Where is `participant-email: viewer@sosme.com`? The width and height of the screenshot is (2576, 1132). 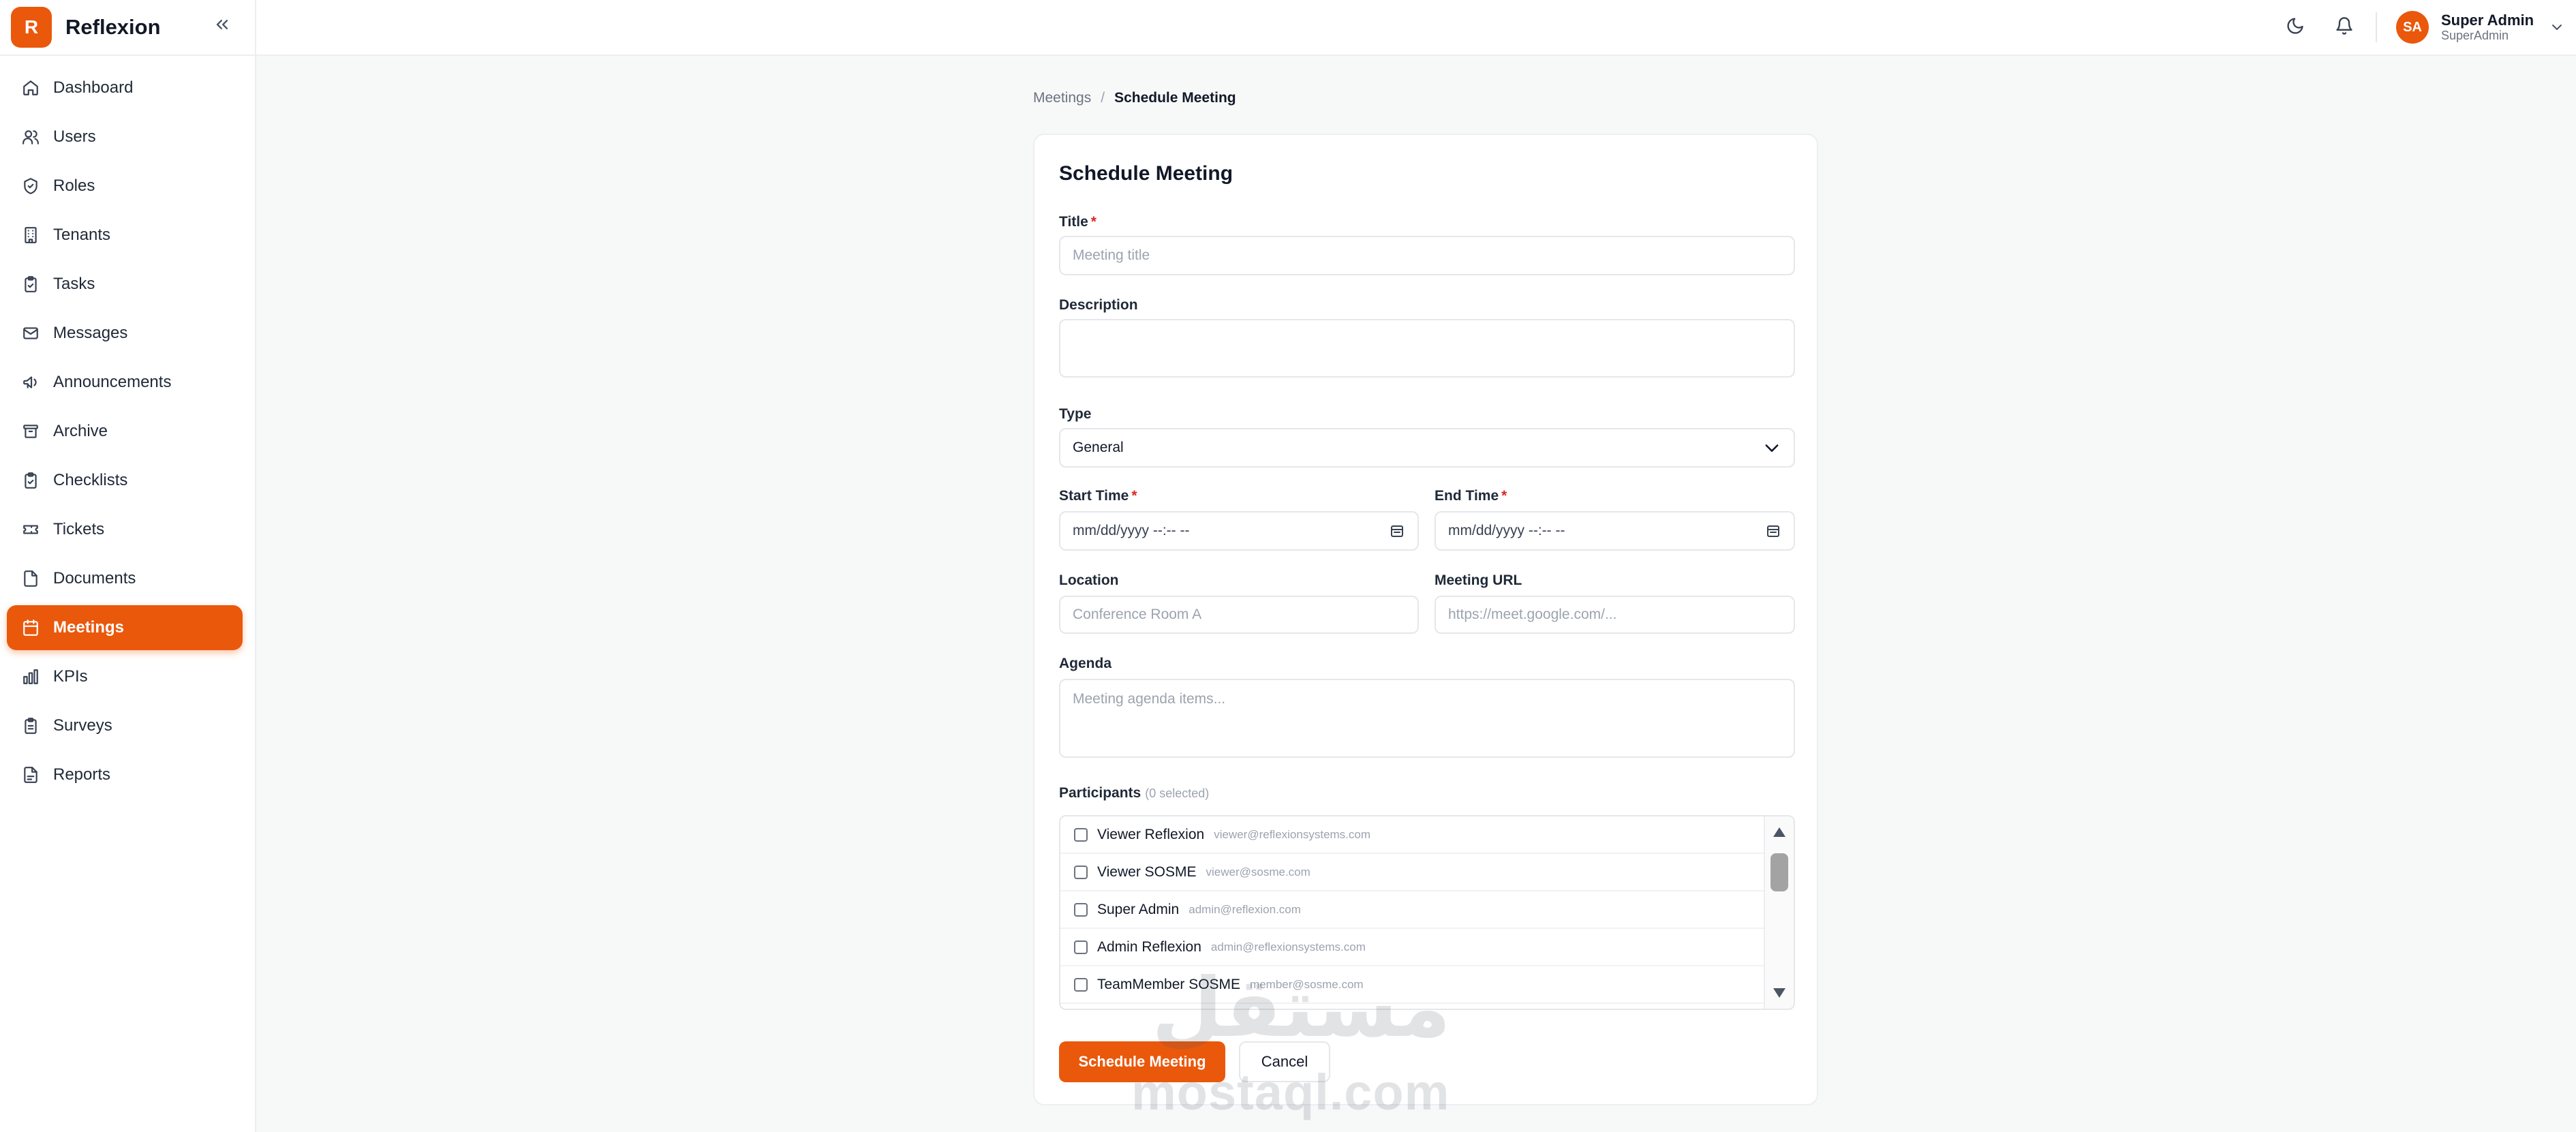 participant-email: viewer@sosme.com is located at coordinates (1258, 871).